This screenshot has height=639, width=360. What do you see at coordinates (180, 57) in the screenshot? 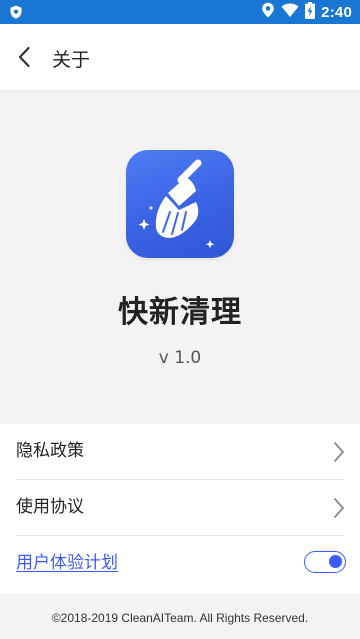
I see `top-app-bar: 关于` at bounding box center [180, 57].